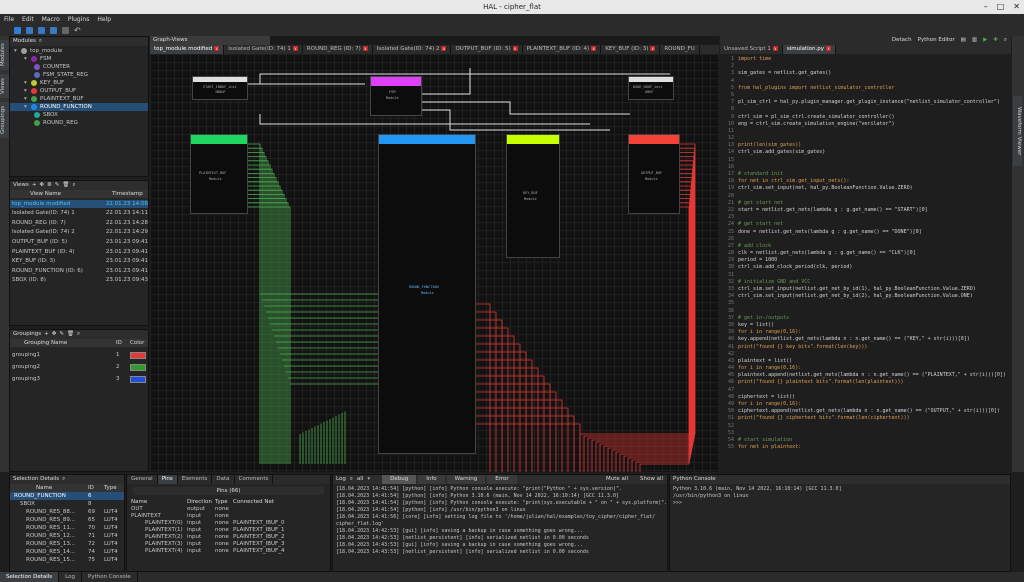  Describe the element at coordinates (651, 88) in the screenshot. I see `gate-done-obuf: DONE_OBUF_inst OBUF` at that location.